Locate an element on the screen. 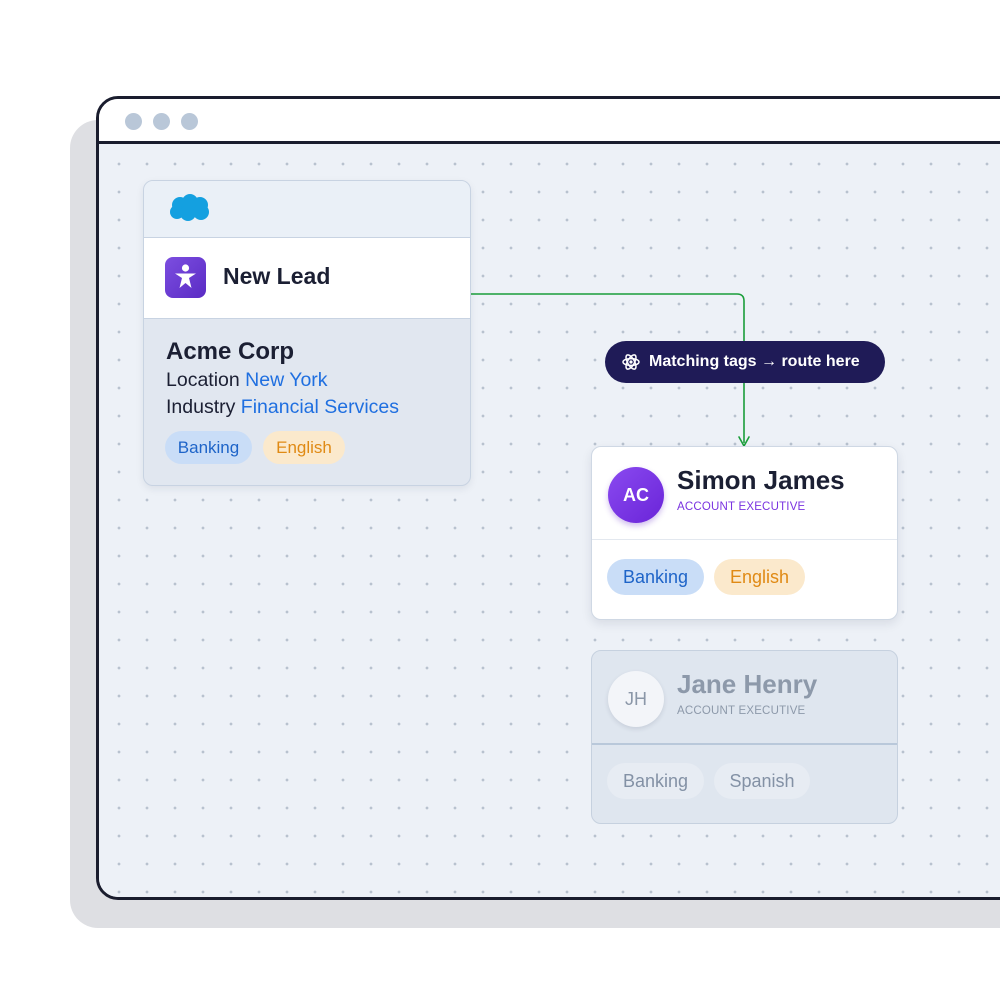 Image resolution: width=1000 pixels, height=1000 pixels. atom-icon is located at coordinates (631, 362).